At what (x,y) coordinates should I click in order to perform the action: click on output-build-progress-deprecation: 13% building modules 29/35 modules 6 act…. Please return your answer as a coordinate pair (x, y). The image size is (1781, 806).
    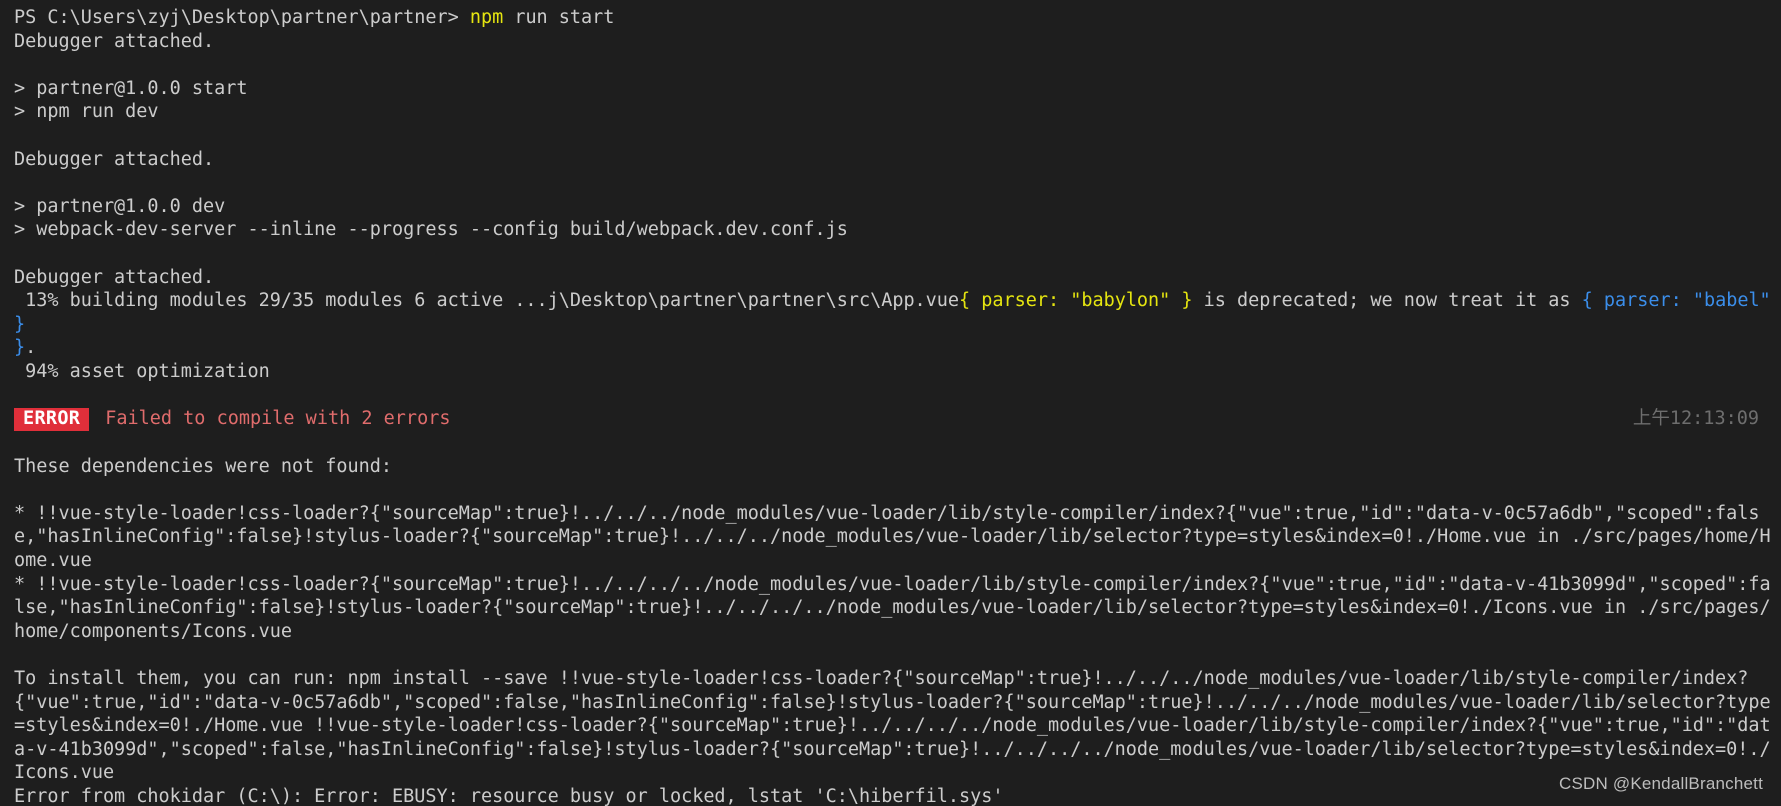
    Looking at the image, I should click on (892, 312).